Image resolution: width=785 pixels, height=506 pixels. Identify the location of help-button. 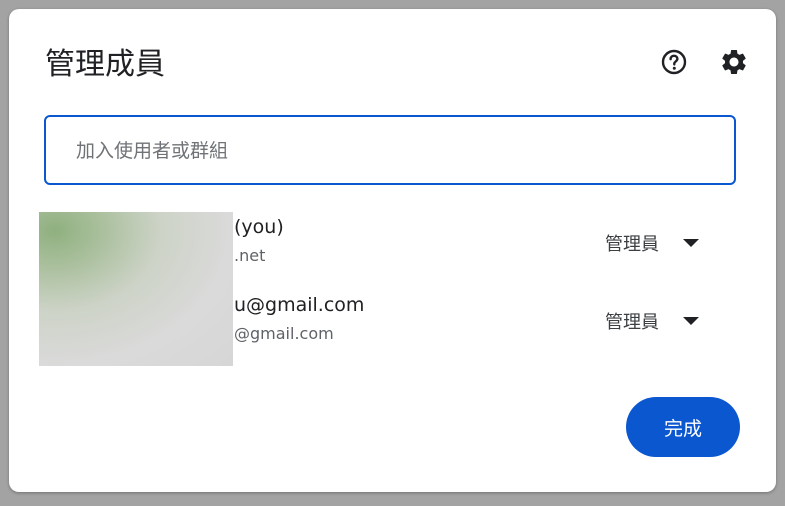
(674, 62).